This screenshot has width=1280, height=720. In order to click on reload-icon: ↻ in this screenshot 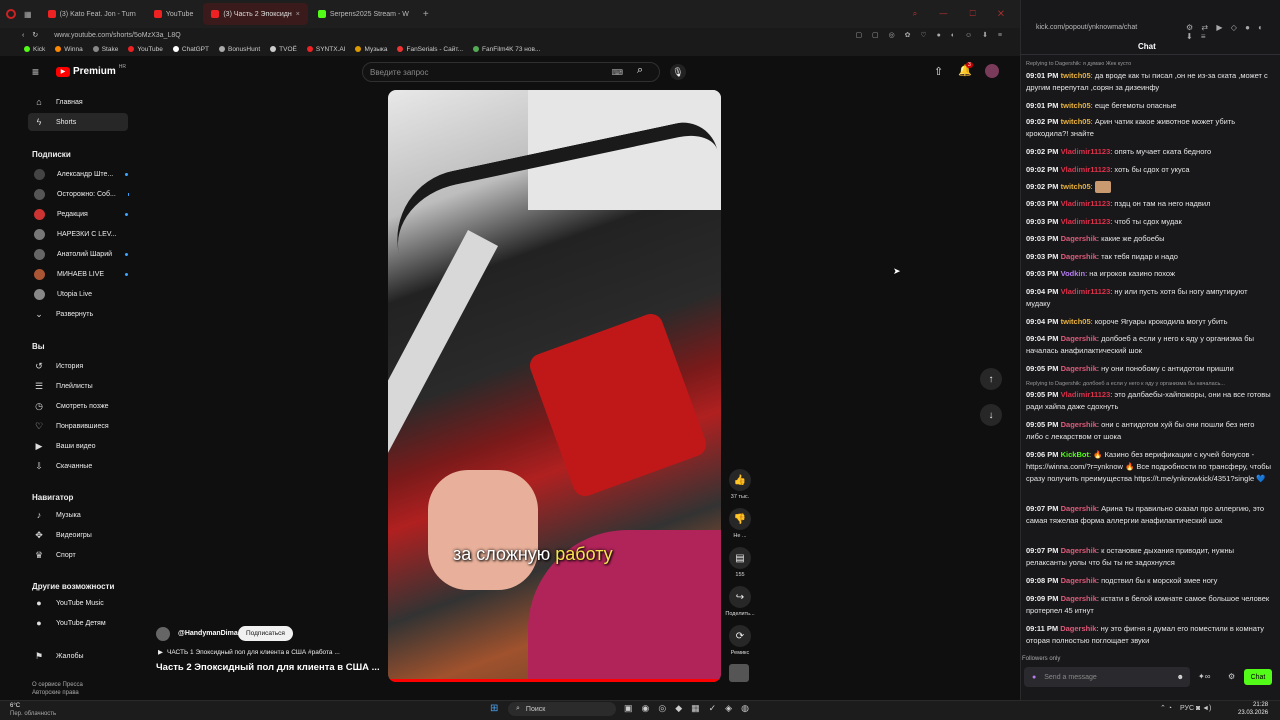, I will do `click(35, 35)`.